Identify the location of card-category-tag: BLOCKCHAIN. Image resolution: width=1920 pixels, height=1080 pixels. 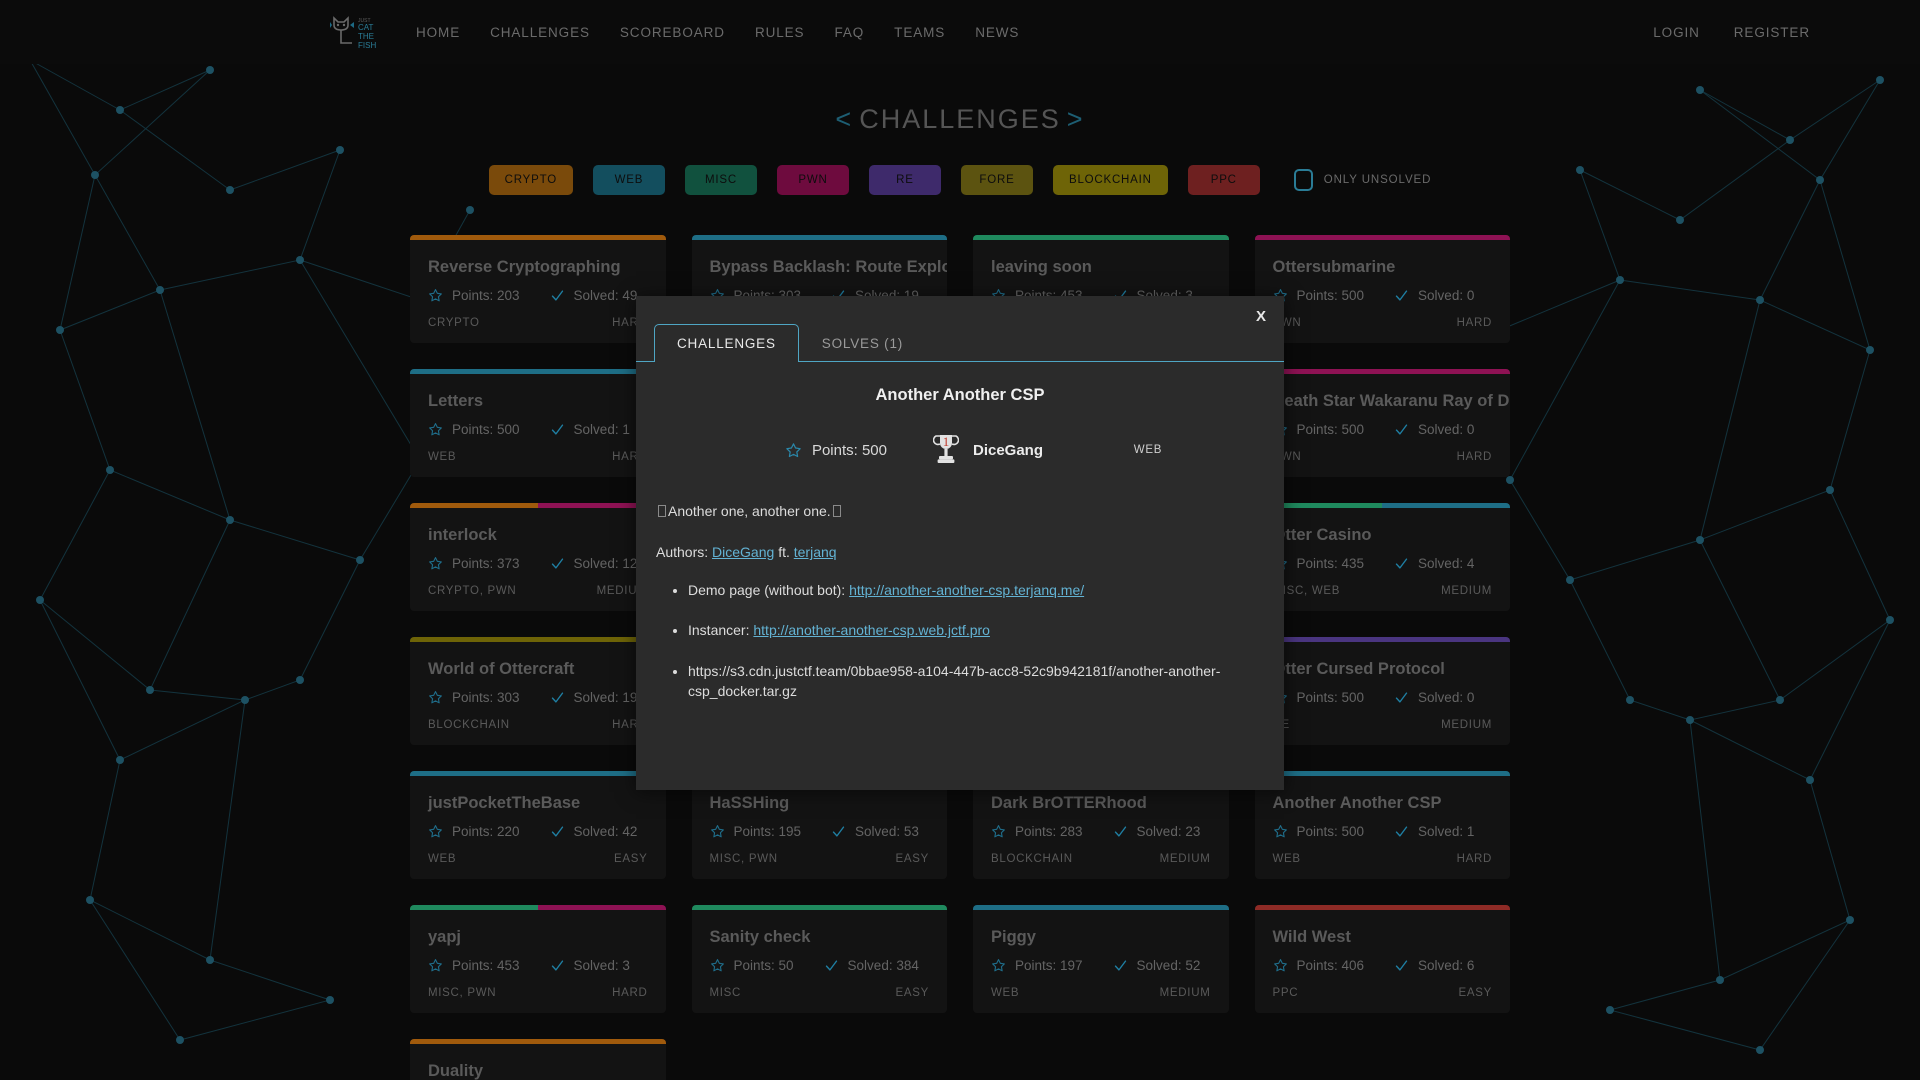
(469, 725).